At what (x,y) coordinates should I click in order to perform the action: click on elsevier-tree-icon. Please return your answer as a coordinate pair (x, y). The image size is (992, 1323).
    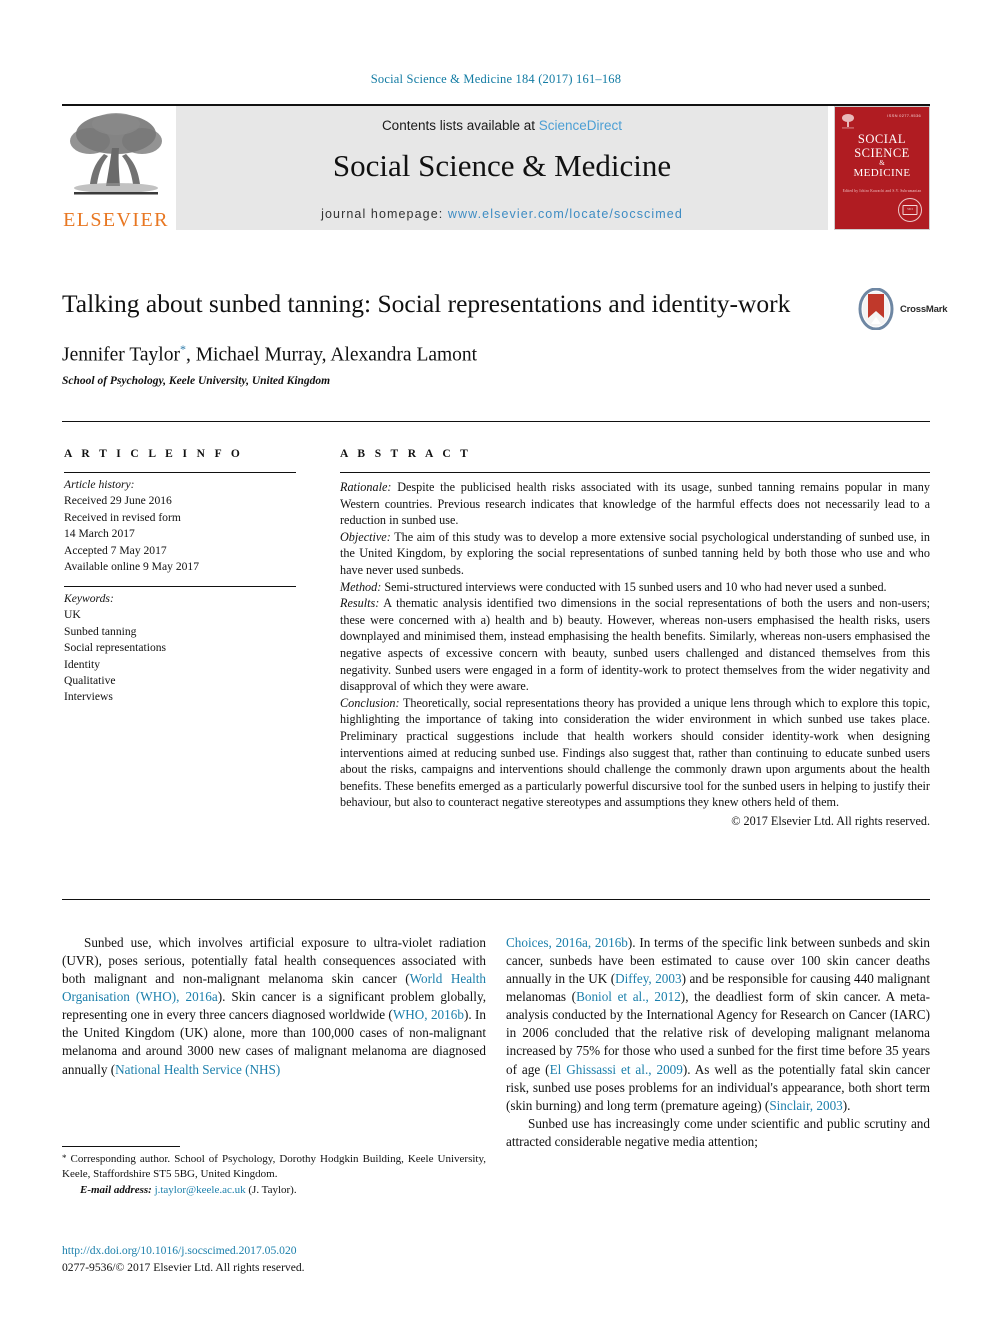
    Looking at the image, I should click on (116, 154).